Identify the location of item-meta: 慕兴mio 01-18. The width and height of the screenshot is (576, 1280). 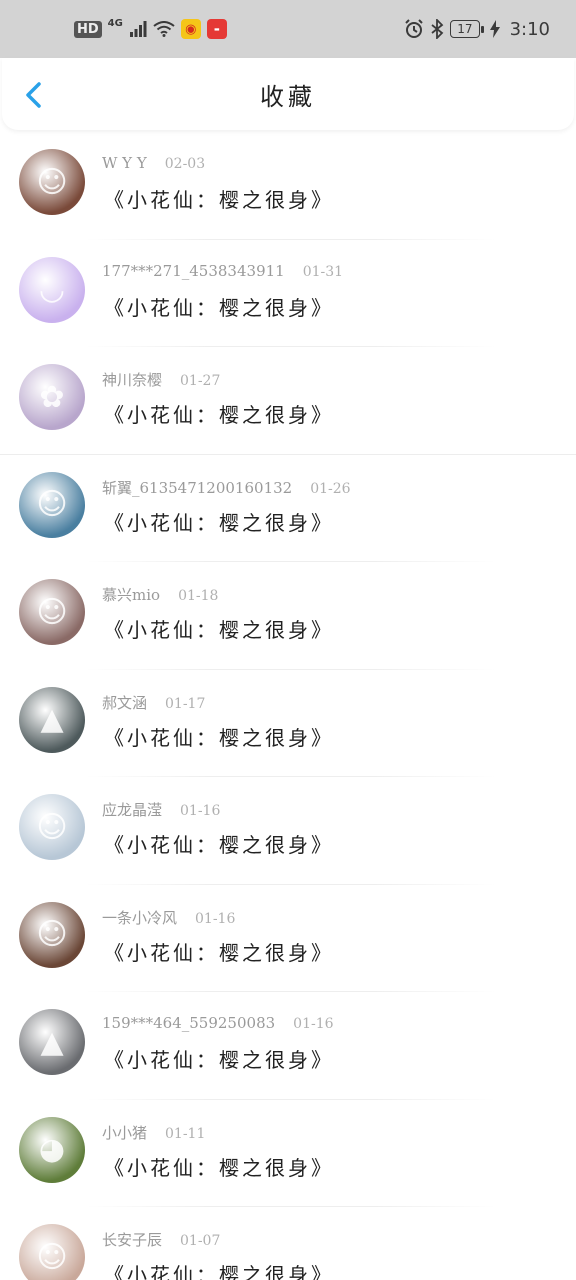
(160, 594).